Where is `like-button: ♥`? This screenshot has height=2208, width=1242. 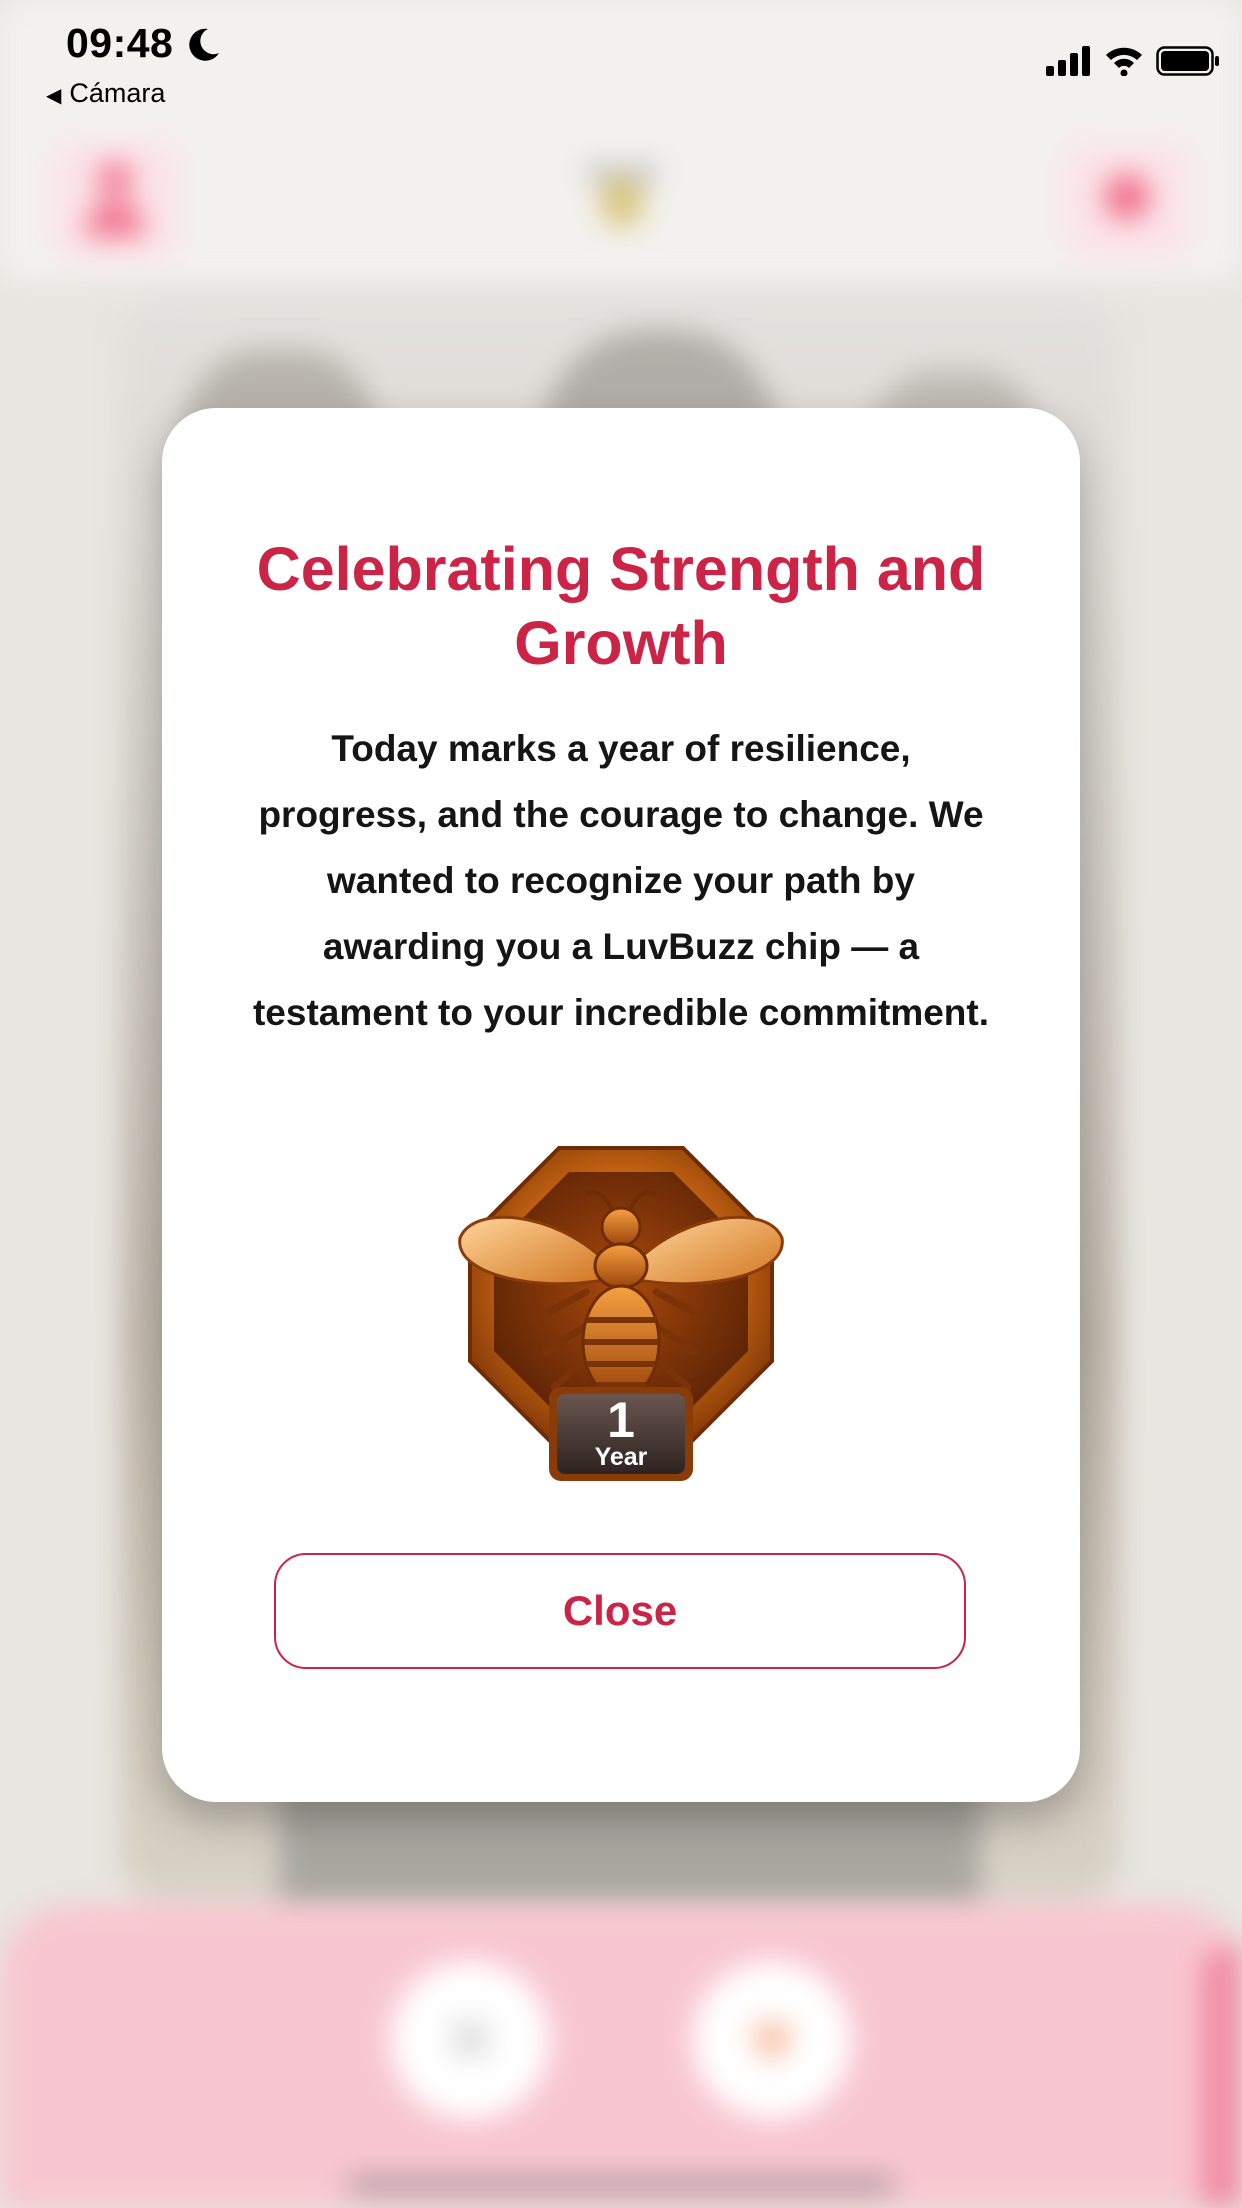 like-button: ♥ is located at coordinates (772, 2040).